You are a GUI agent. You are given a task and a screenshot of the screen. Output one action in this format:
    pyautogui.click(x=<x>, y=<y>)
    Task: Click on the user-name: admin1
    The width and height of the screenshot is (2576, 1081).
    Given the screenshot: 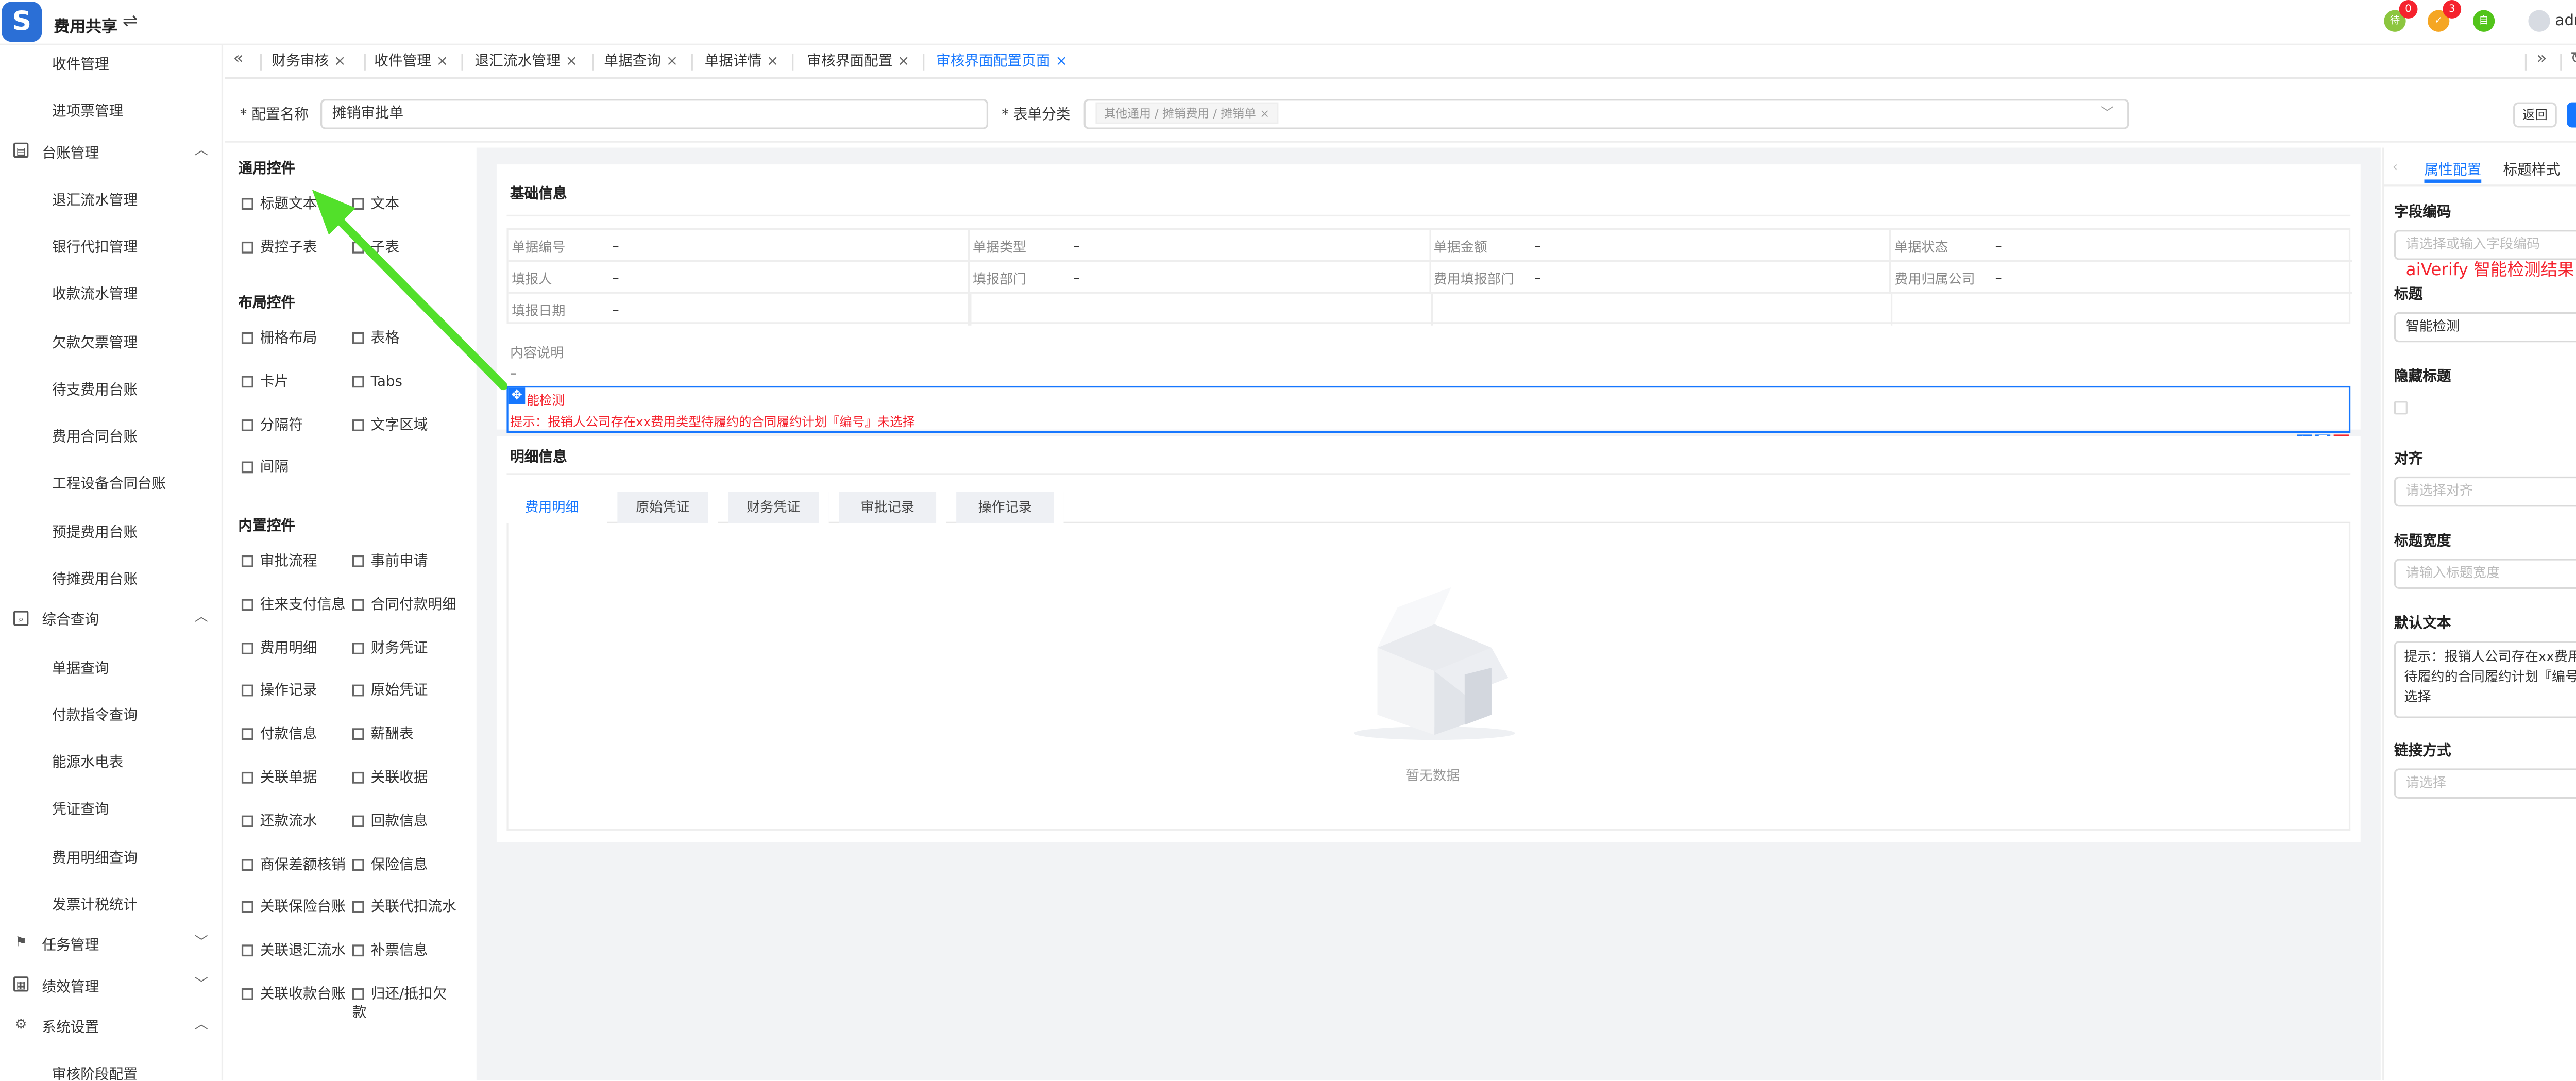 What is the action you would take?
    pyautogui.click(x=2565, y=22)
    